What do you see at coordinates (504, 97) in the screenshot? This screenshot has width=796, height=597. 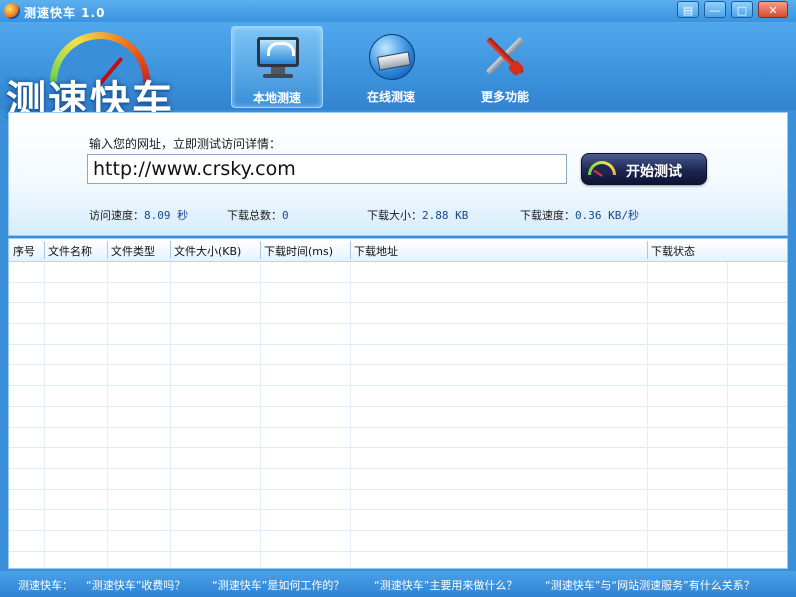 I see `tab-label: 更多功能` at bounding box center [504, 97].